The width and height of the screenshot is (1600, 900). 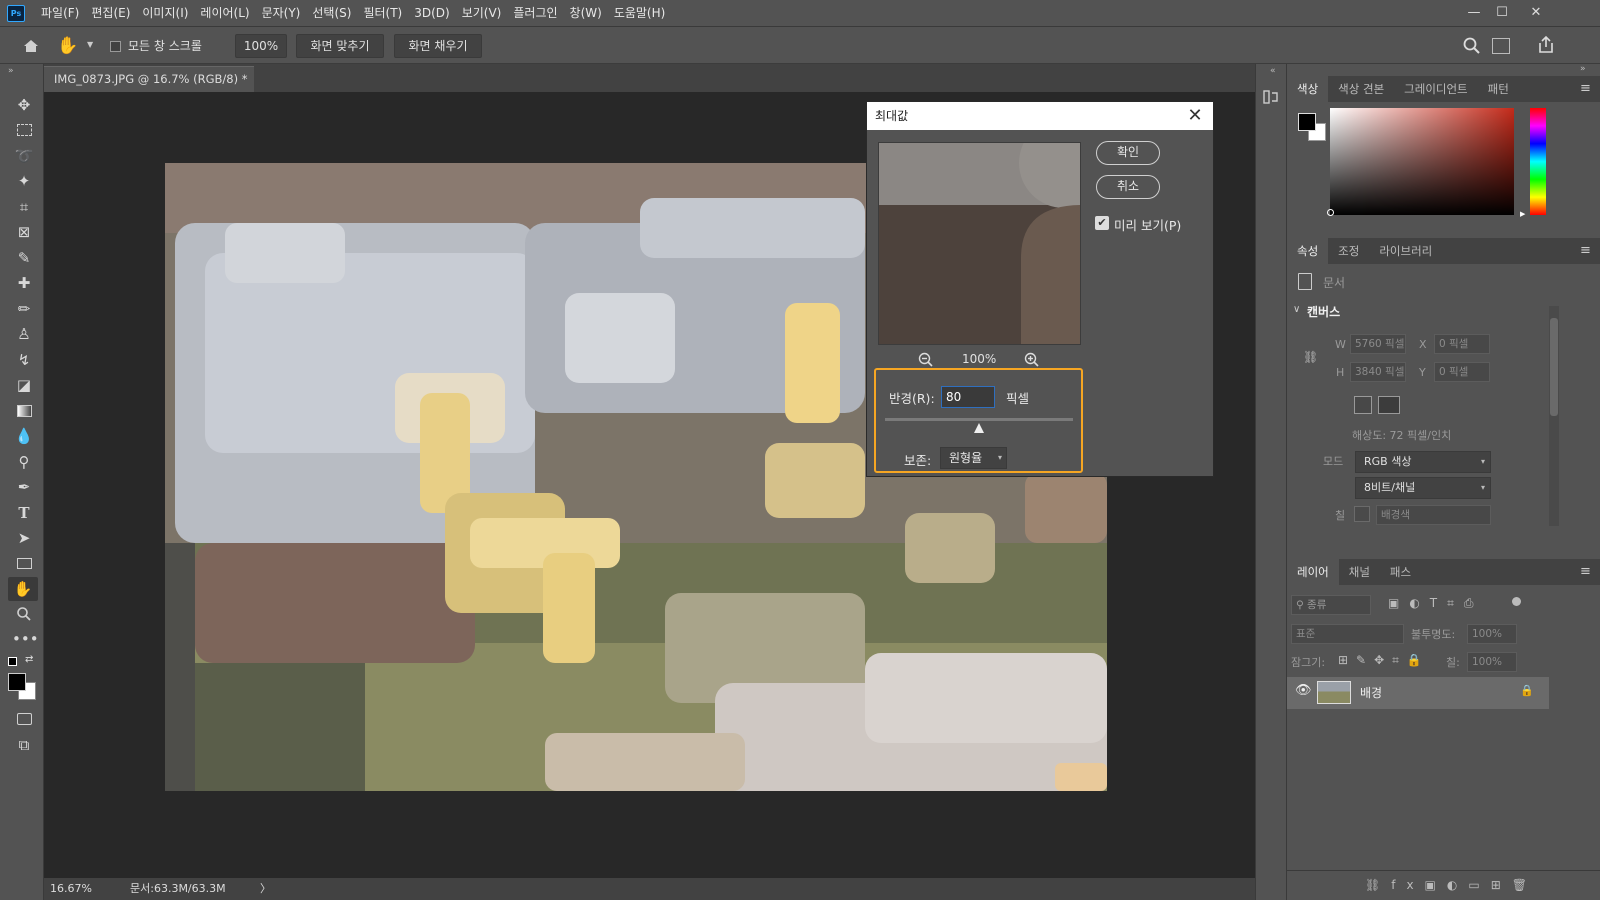 I want to click on tab-gradients: 그레이디언트, so click(x=1435, y=89).